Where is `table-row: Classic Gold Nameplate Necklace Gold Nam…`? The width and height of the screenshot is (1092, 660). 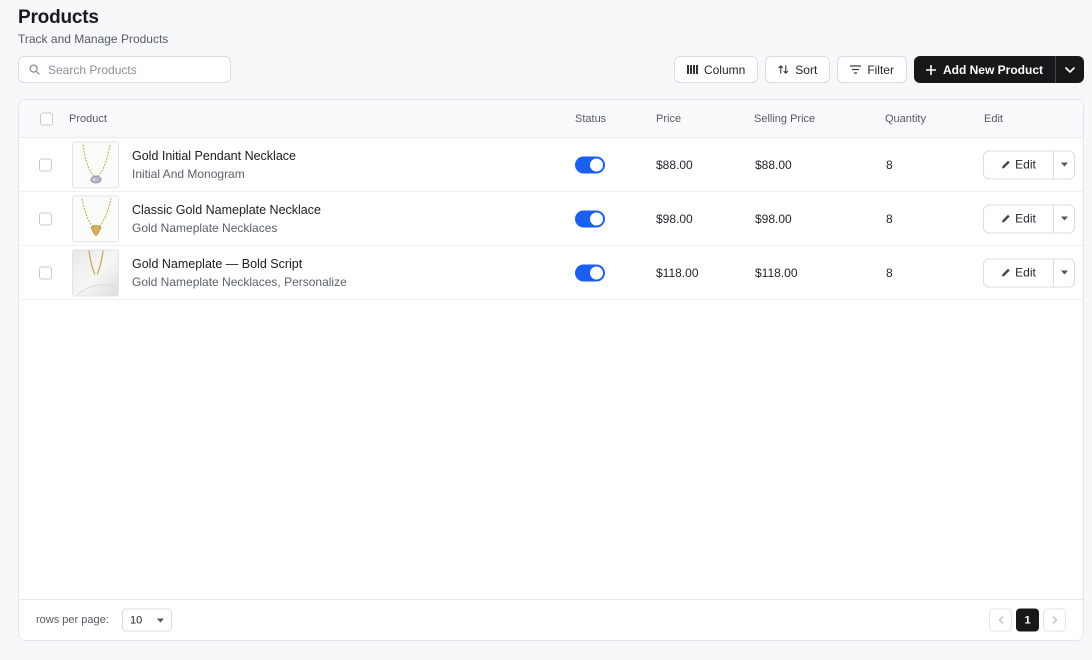 table-row: Classic Gold Nameplate Necklace Gold Nam… is located at coordinates (551, 219).